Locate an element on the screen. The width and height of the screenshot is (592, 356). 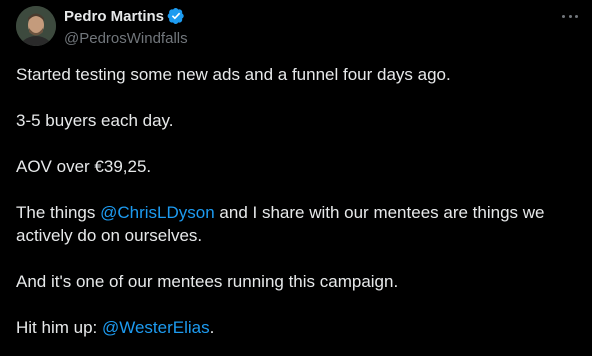
author-handle: @PedrosWindfalls is located at coordinates (126, 38).